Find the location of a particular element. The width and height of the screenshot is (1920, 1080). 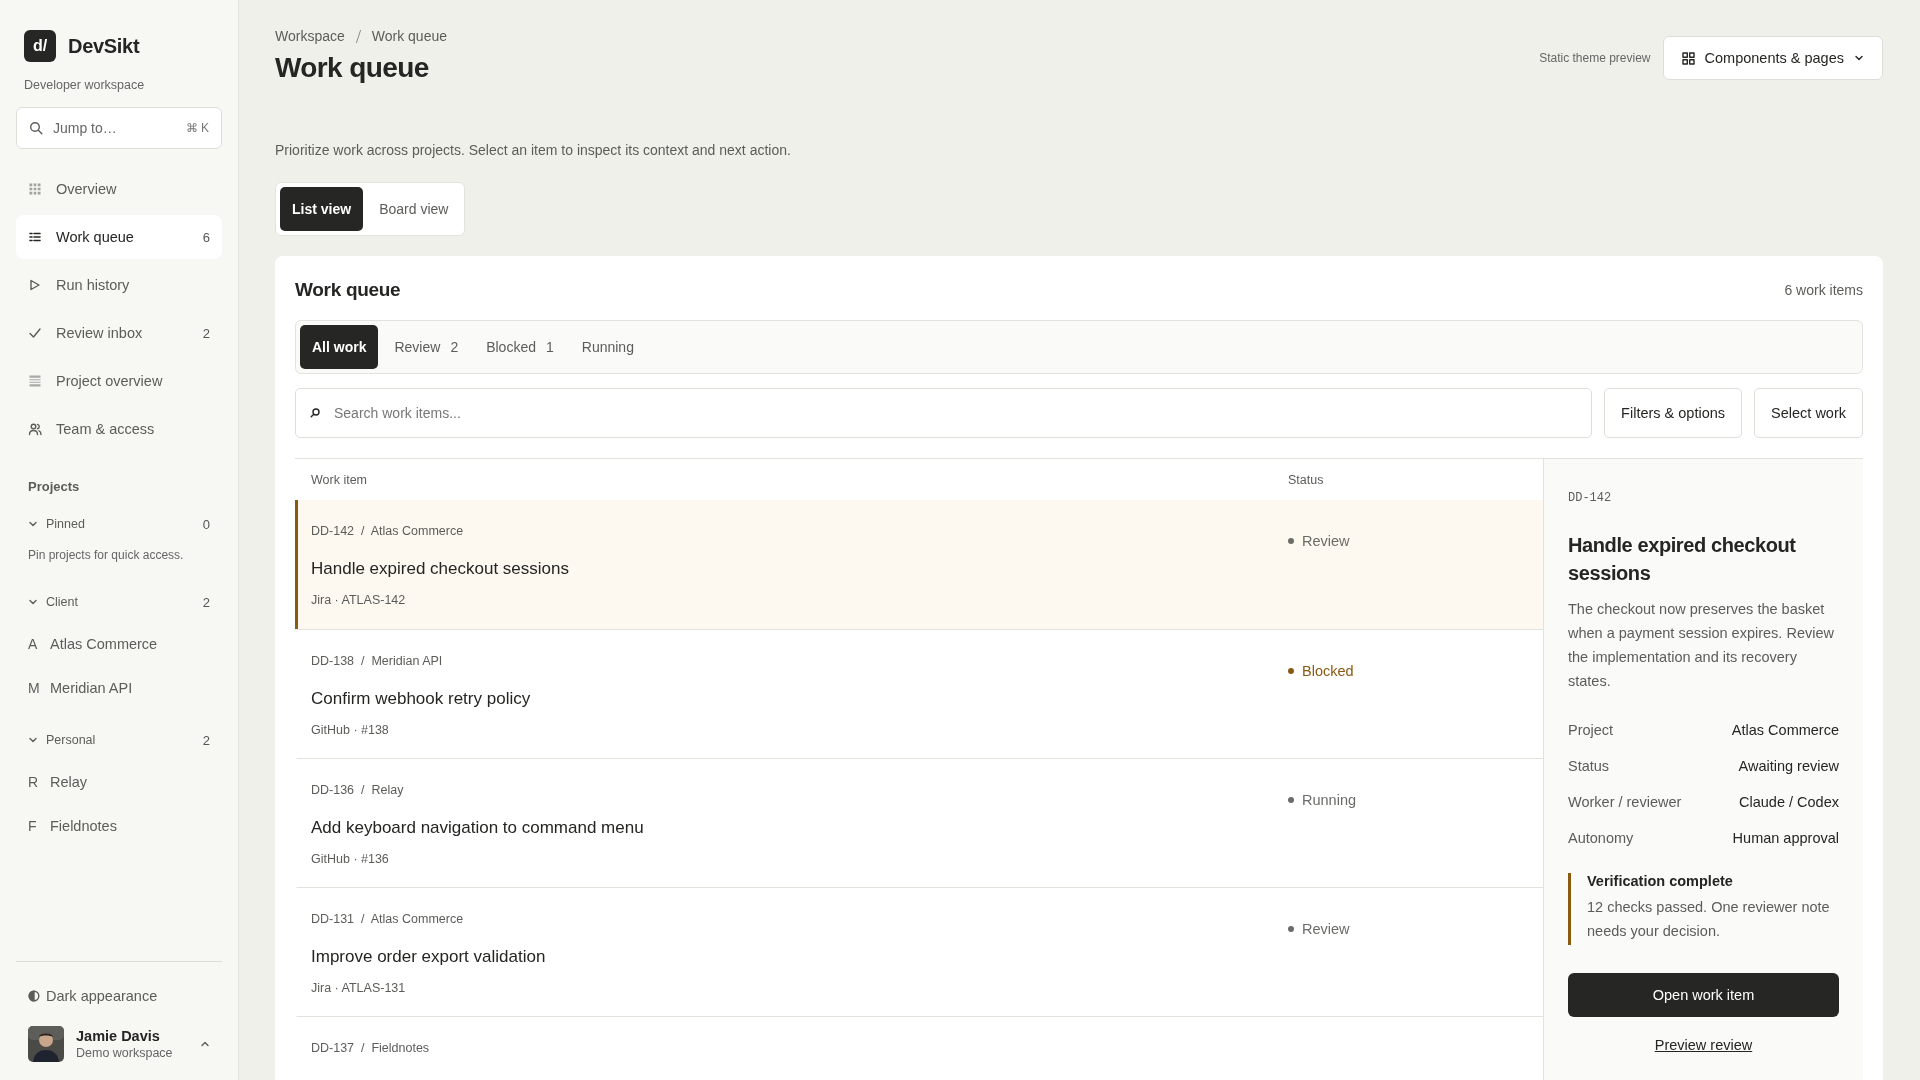

item-count: 6 work items is located at coordinates (1823, 290).